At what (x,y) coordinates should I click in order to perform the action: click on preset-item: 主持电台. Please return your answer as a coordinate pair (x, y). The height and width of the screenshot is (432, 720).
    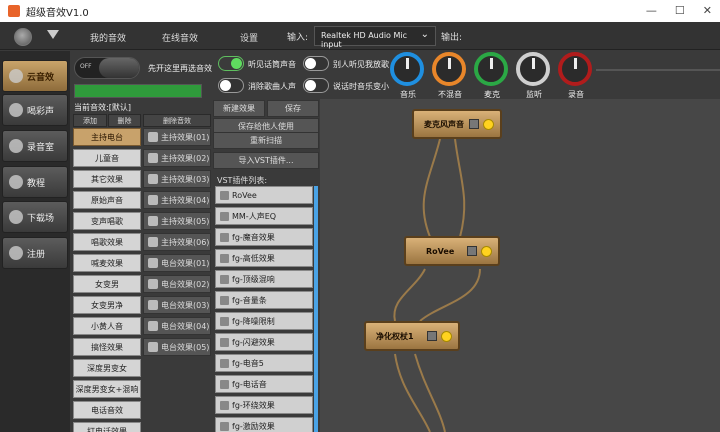
    Looking at the image, I should click on (107, 137).